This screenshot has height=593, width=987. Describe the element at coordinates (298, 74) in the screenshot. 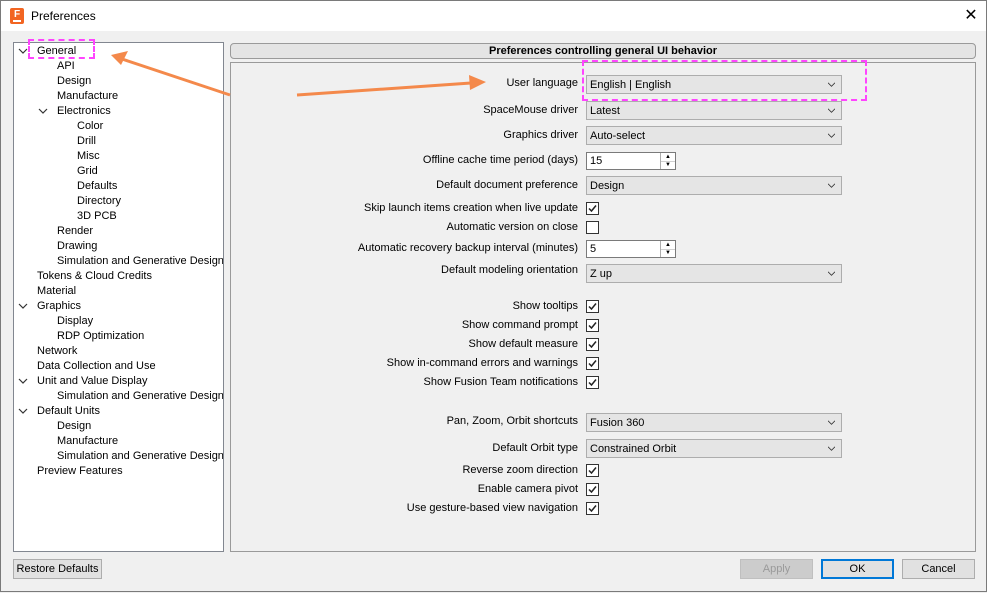

I see `annotation-arrows` at that location.